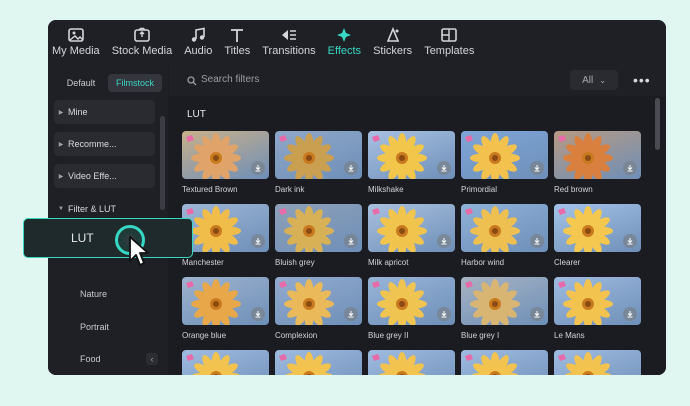 The width and height of the screenshot is (690, 406). What do you see at coordinates (61, 144) in the screenshot?
I see `expand-arrow-icon: ▶` at bounding box center [61, 144].